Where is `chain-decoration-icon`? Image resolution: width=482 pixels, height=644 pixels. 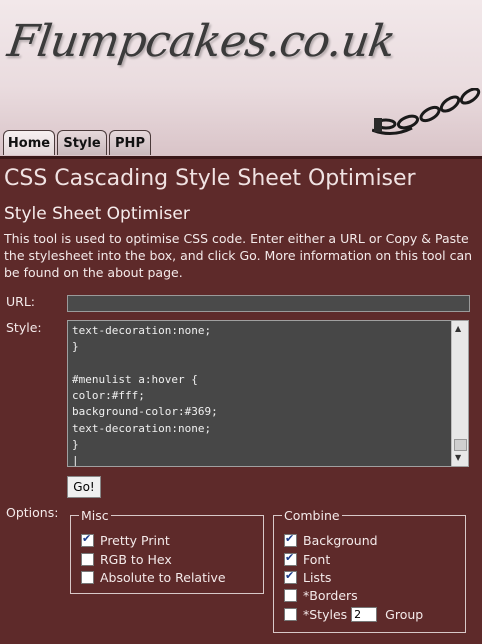
chain-decoration-icon is located at coordinates (426, 111).